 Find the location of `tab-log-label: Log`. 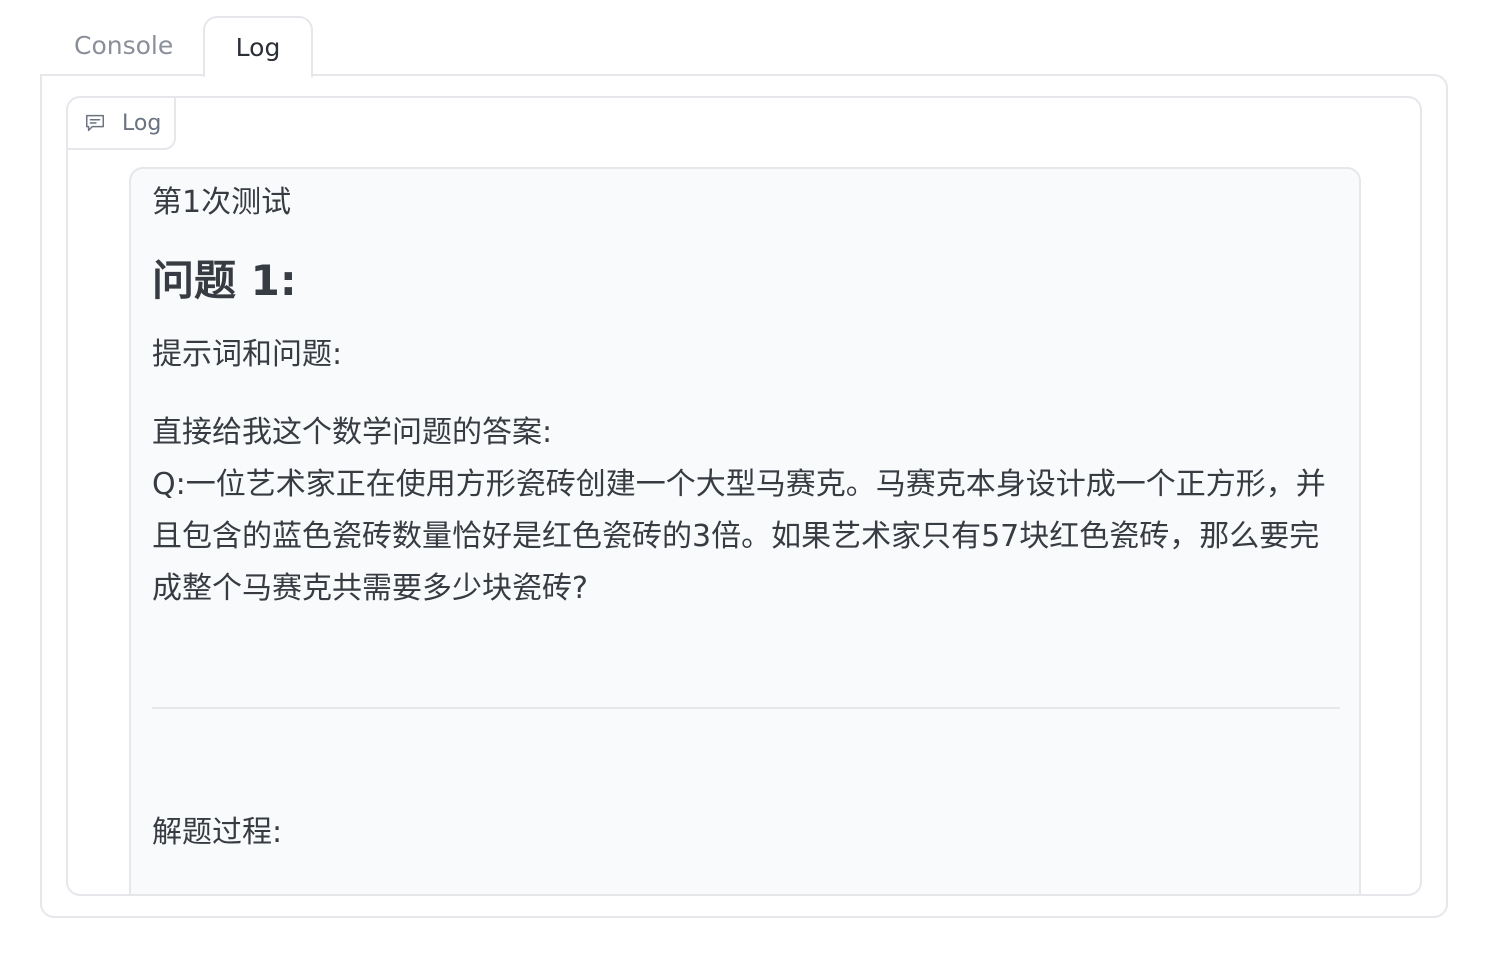

tab-log-label: Log is located at coordinates (258, 47).